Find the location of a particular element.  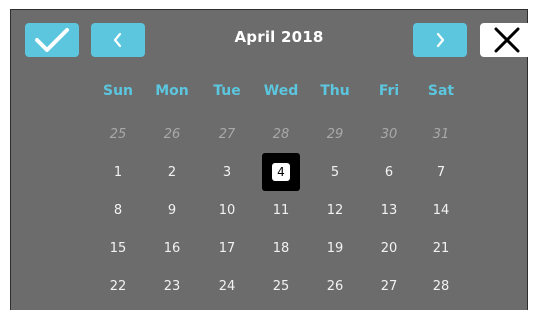

day-cell: 1 is located at coordinates (118, 172).